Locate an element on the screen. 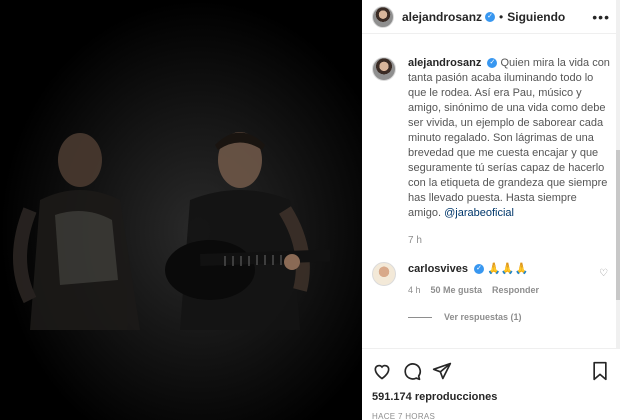  actions-bar: 591.174 reproducciones HACE 7 HORAS is located at coordinates (491, 384).